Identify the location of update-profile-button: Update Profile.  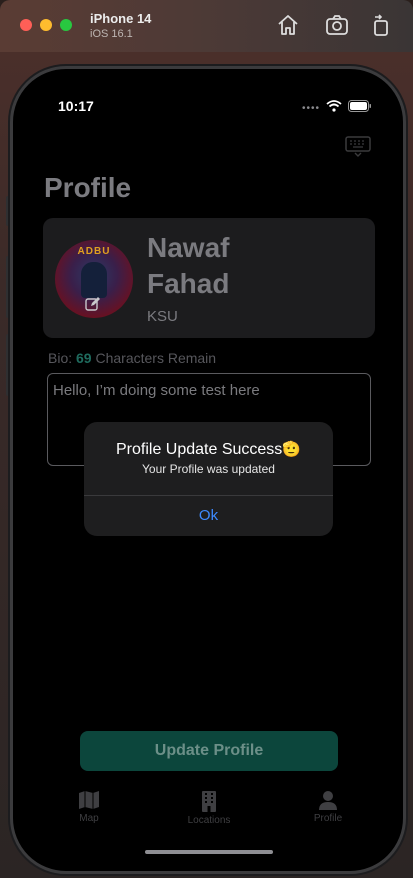
(209, 751).